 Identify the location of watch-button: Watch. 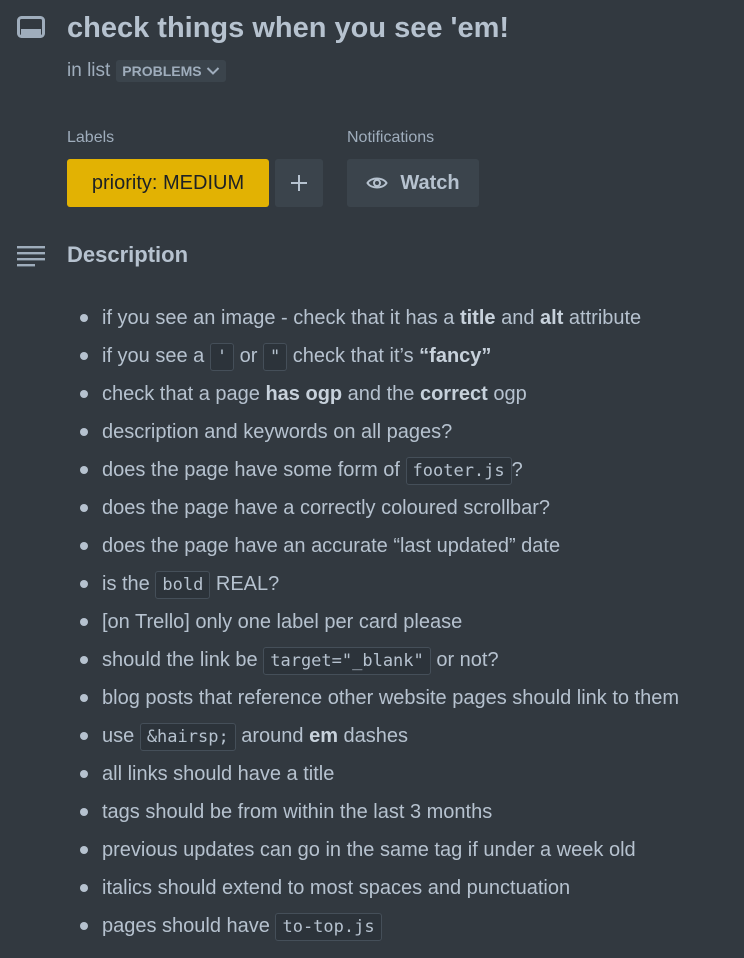
(413, 183).